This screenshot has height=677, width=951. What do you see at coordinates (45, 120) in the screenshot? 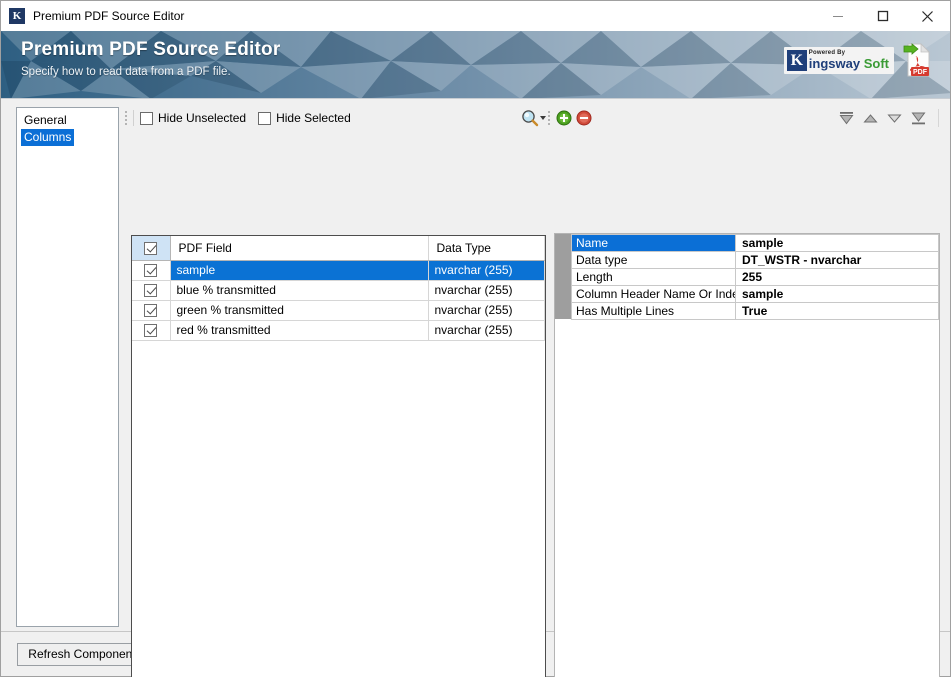
I see `sidebar-item-general: General` at bounding box center [45, 120].